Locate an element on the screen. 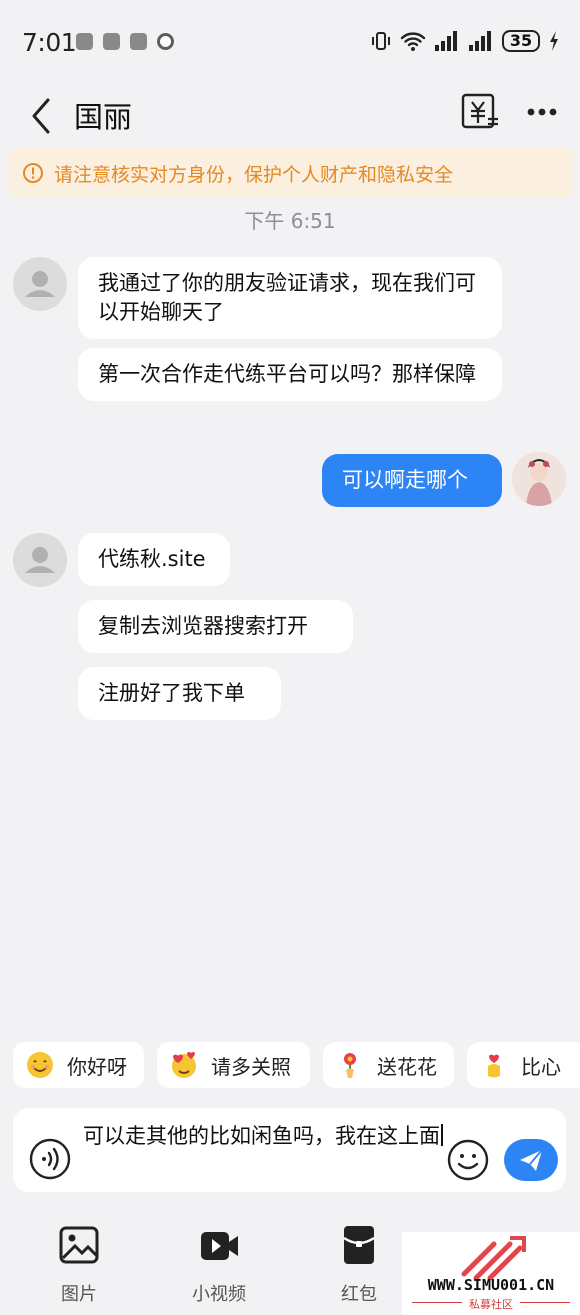 This screenshot has width=580, height=1315. status-time: 7:01 is located at coordinates (49, 42).